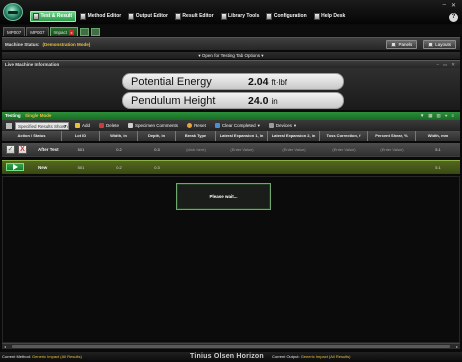  I want to click on row-actions, so click(15, 167).